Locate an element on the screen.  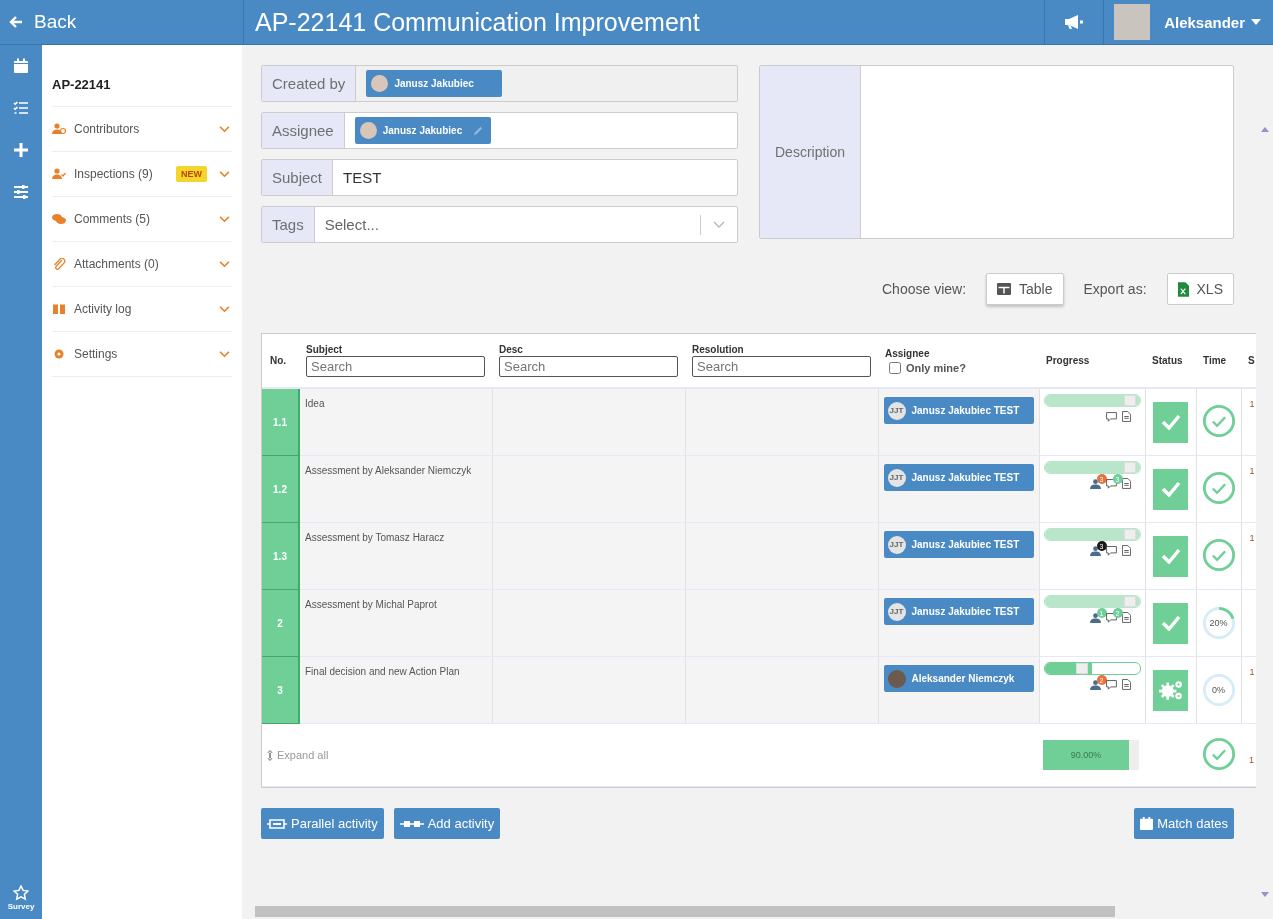
table-icon is located at coordinates (1004, 289).